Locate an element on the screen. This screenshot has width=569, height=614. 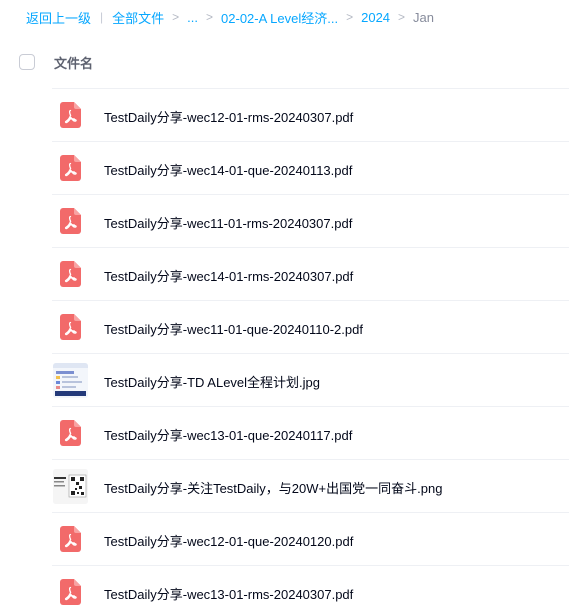
file-name: TestDaily分享-wec14-01-rms-20240307.pdf is located at coordinates (228, 275).